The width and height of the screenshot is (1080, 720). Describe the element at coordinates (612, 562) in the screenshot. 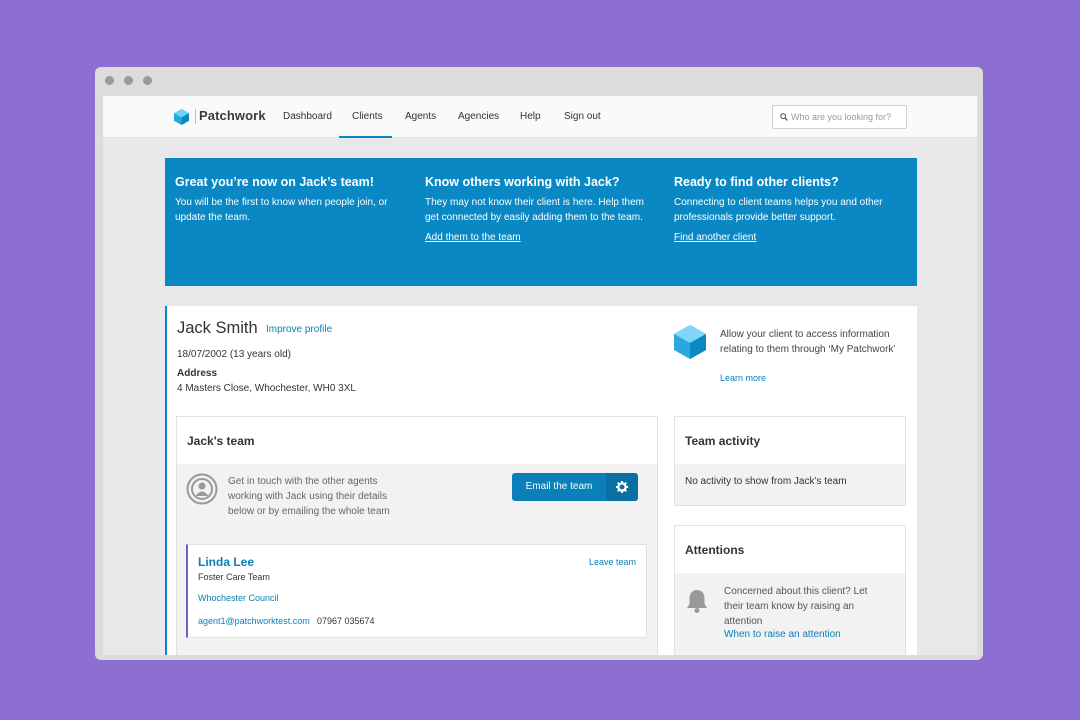

I see `leave-team-link: Leave team` at that location.